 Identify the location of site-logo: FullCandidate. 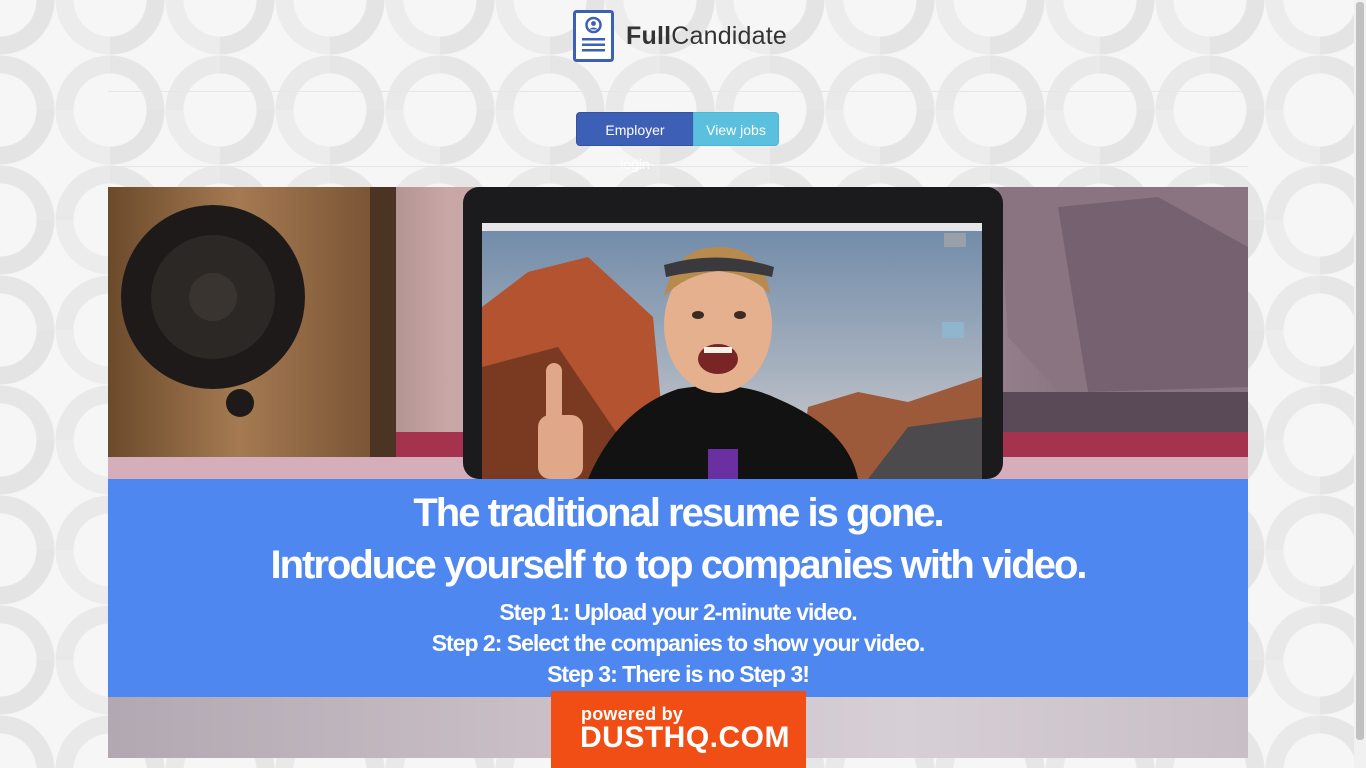
(680, 36).